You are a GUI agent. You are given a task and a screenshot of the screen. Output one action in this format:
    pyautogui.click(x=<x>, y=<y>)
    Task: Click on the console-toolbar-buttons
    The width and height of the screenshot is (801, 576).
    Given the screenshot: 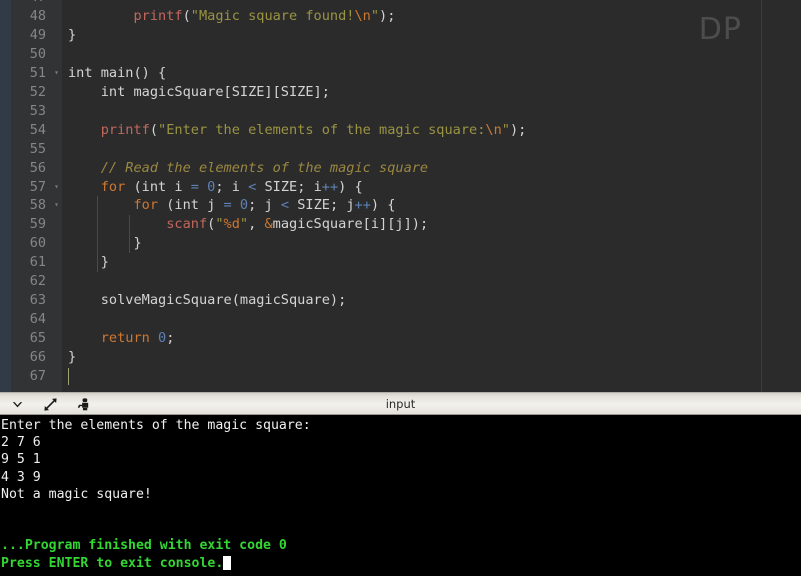 What is the action you would take?
    pyautogui.click(x=50, y=404)
    